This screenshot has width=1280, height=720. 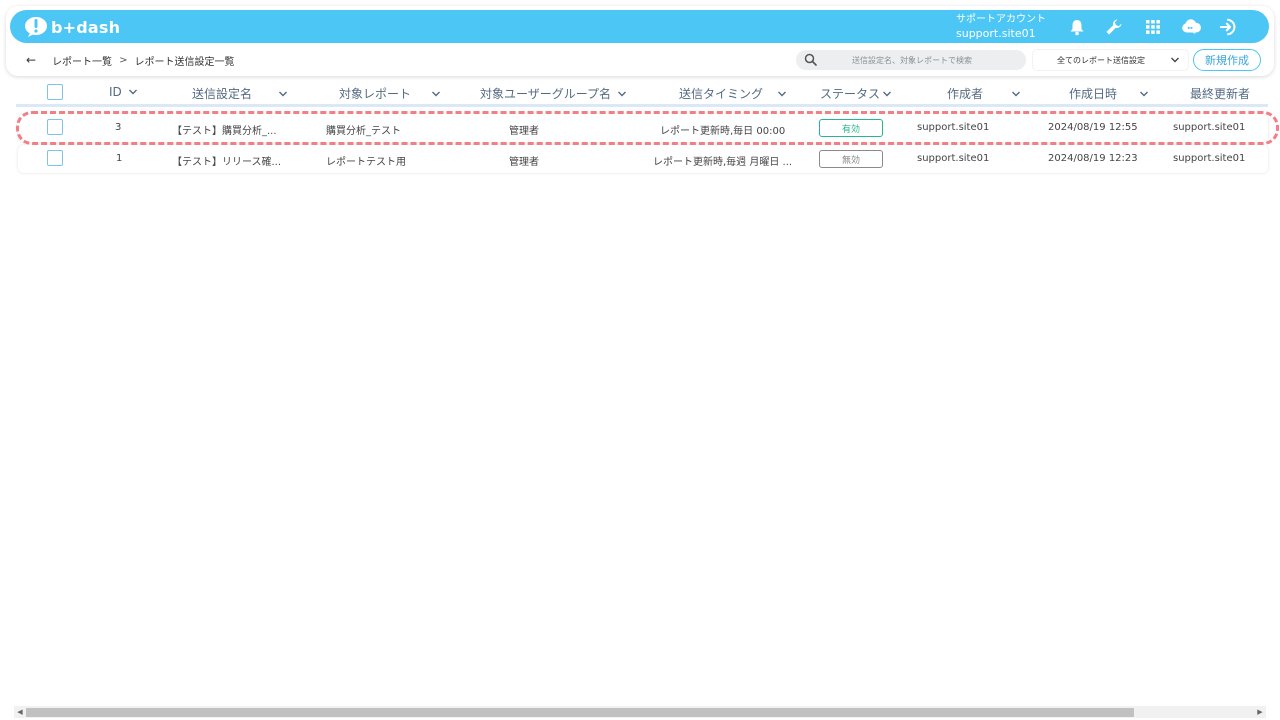 I want to click on column-header-report: 対象レポート, so click(x=390, y=93).